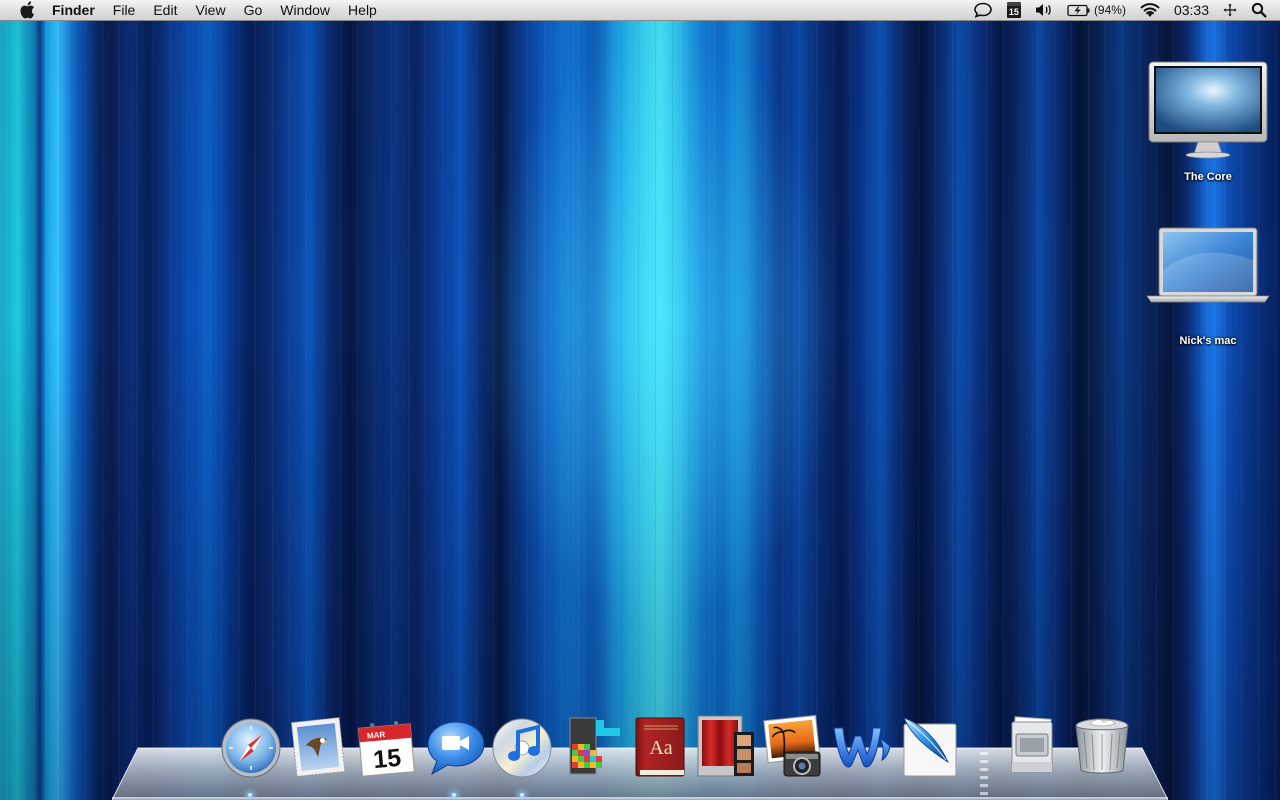 The width and height of the screenshot is (1280, 800). I want to click on dock-item-itunes, so click(522, 746).